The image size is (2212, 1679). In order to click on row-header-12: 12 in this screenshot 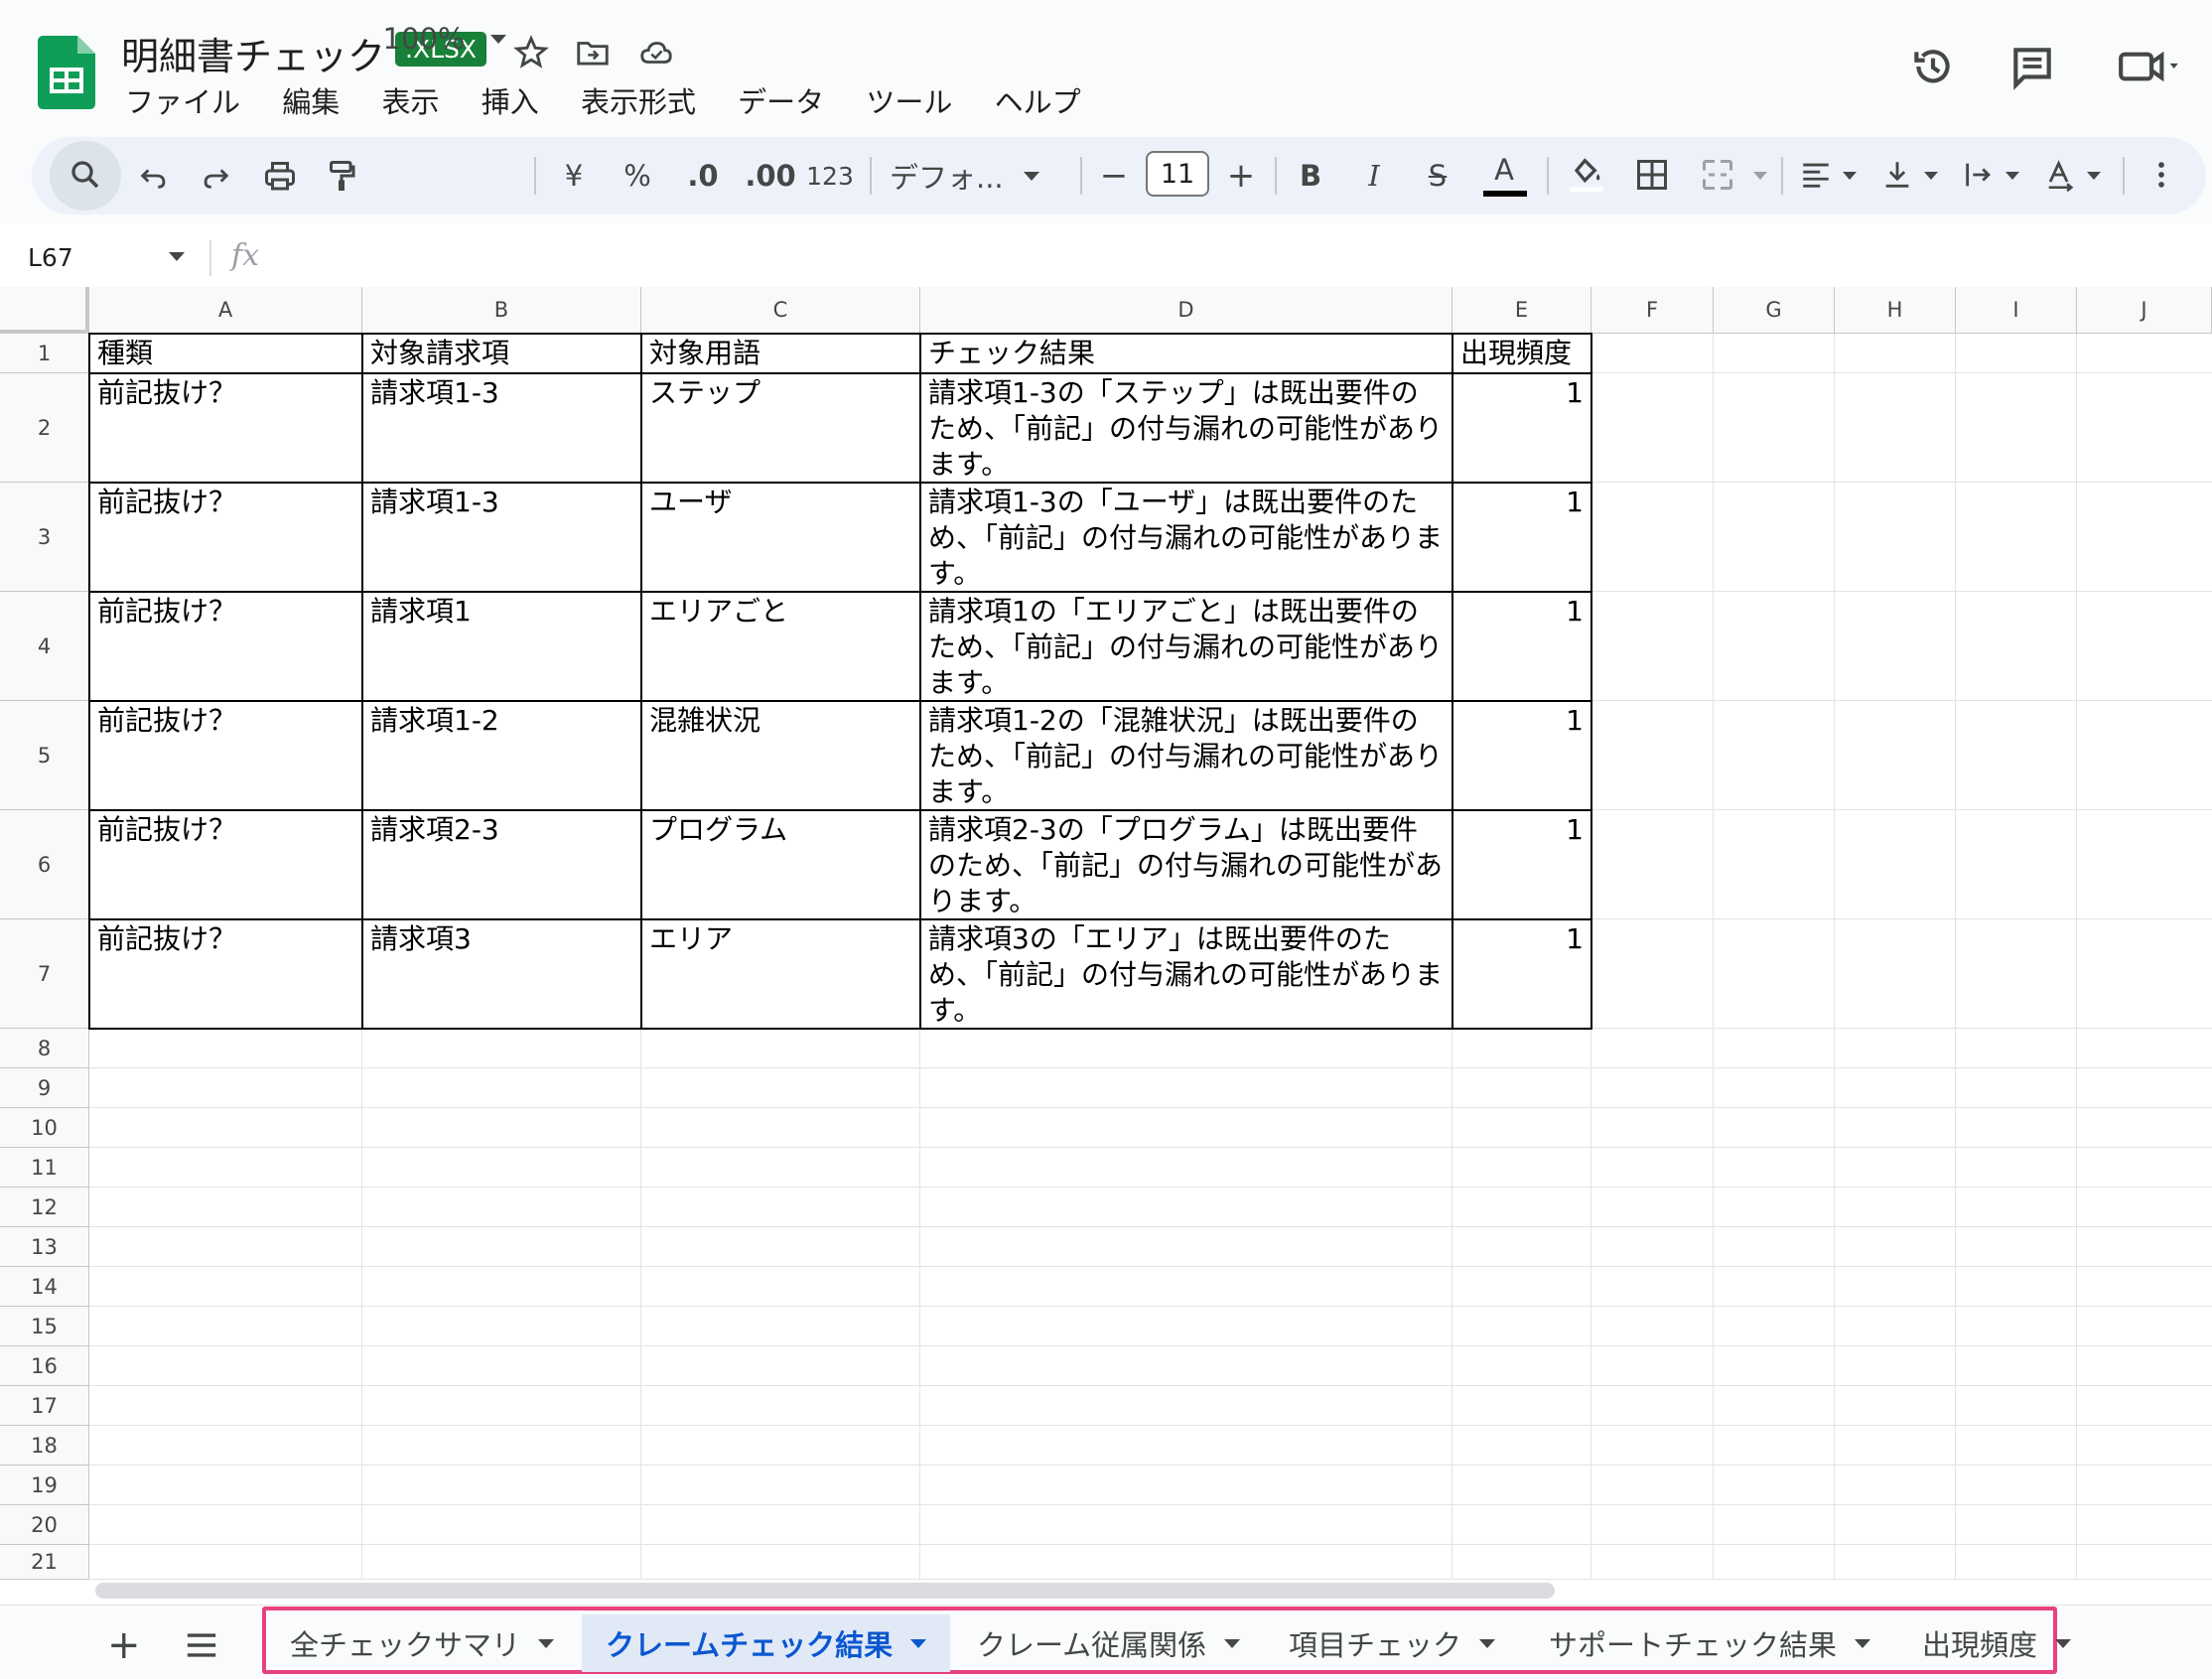, I will do `click(44, 1208)`.